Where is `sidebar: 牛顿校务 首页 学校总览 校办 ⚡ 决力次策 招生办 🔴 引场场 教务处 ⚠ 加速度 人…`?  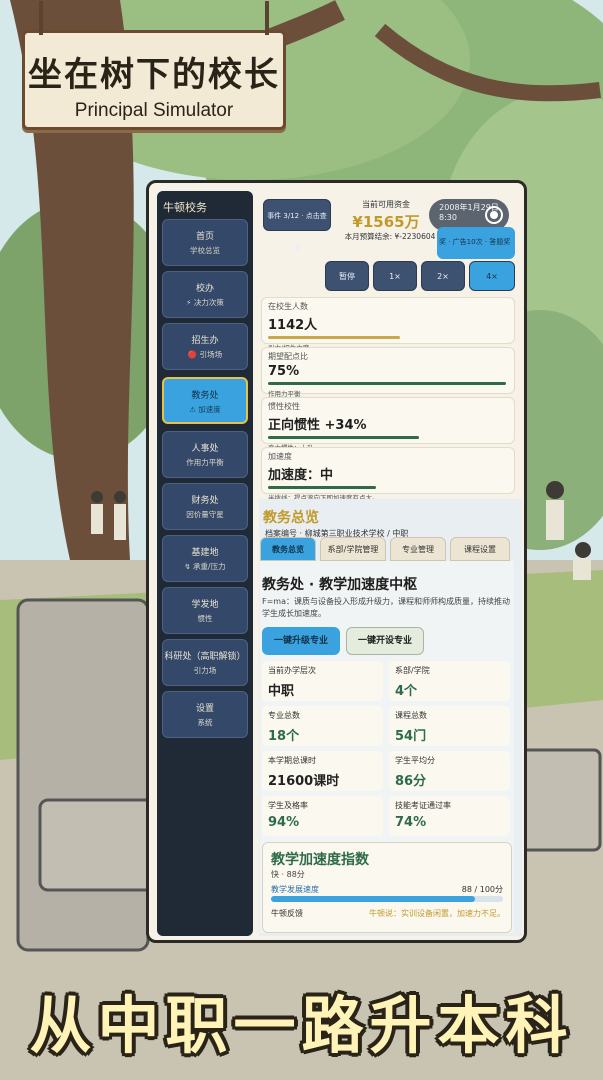 sidebar: 牛顿校务 首页 学校总览 校办 ⚡ 决力次策 招生办 🔴 引场场 教务处 ⚠ 加速度 人… is located at coordinates (205, 563).